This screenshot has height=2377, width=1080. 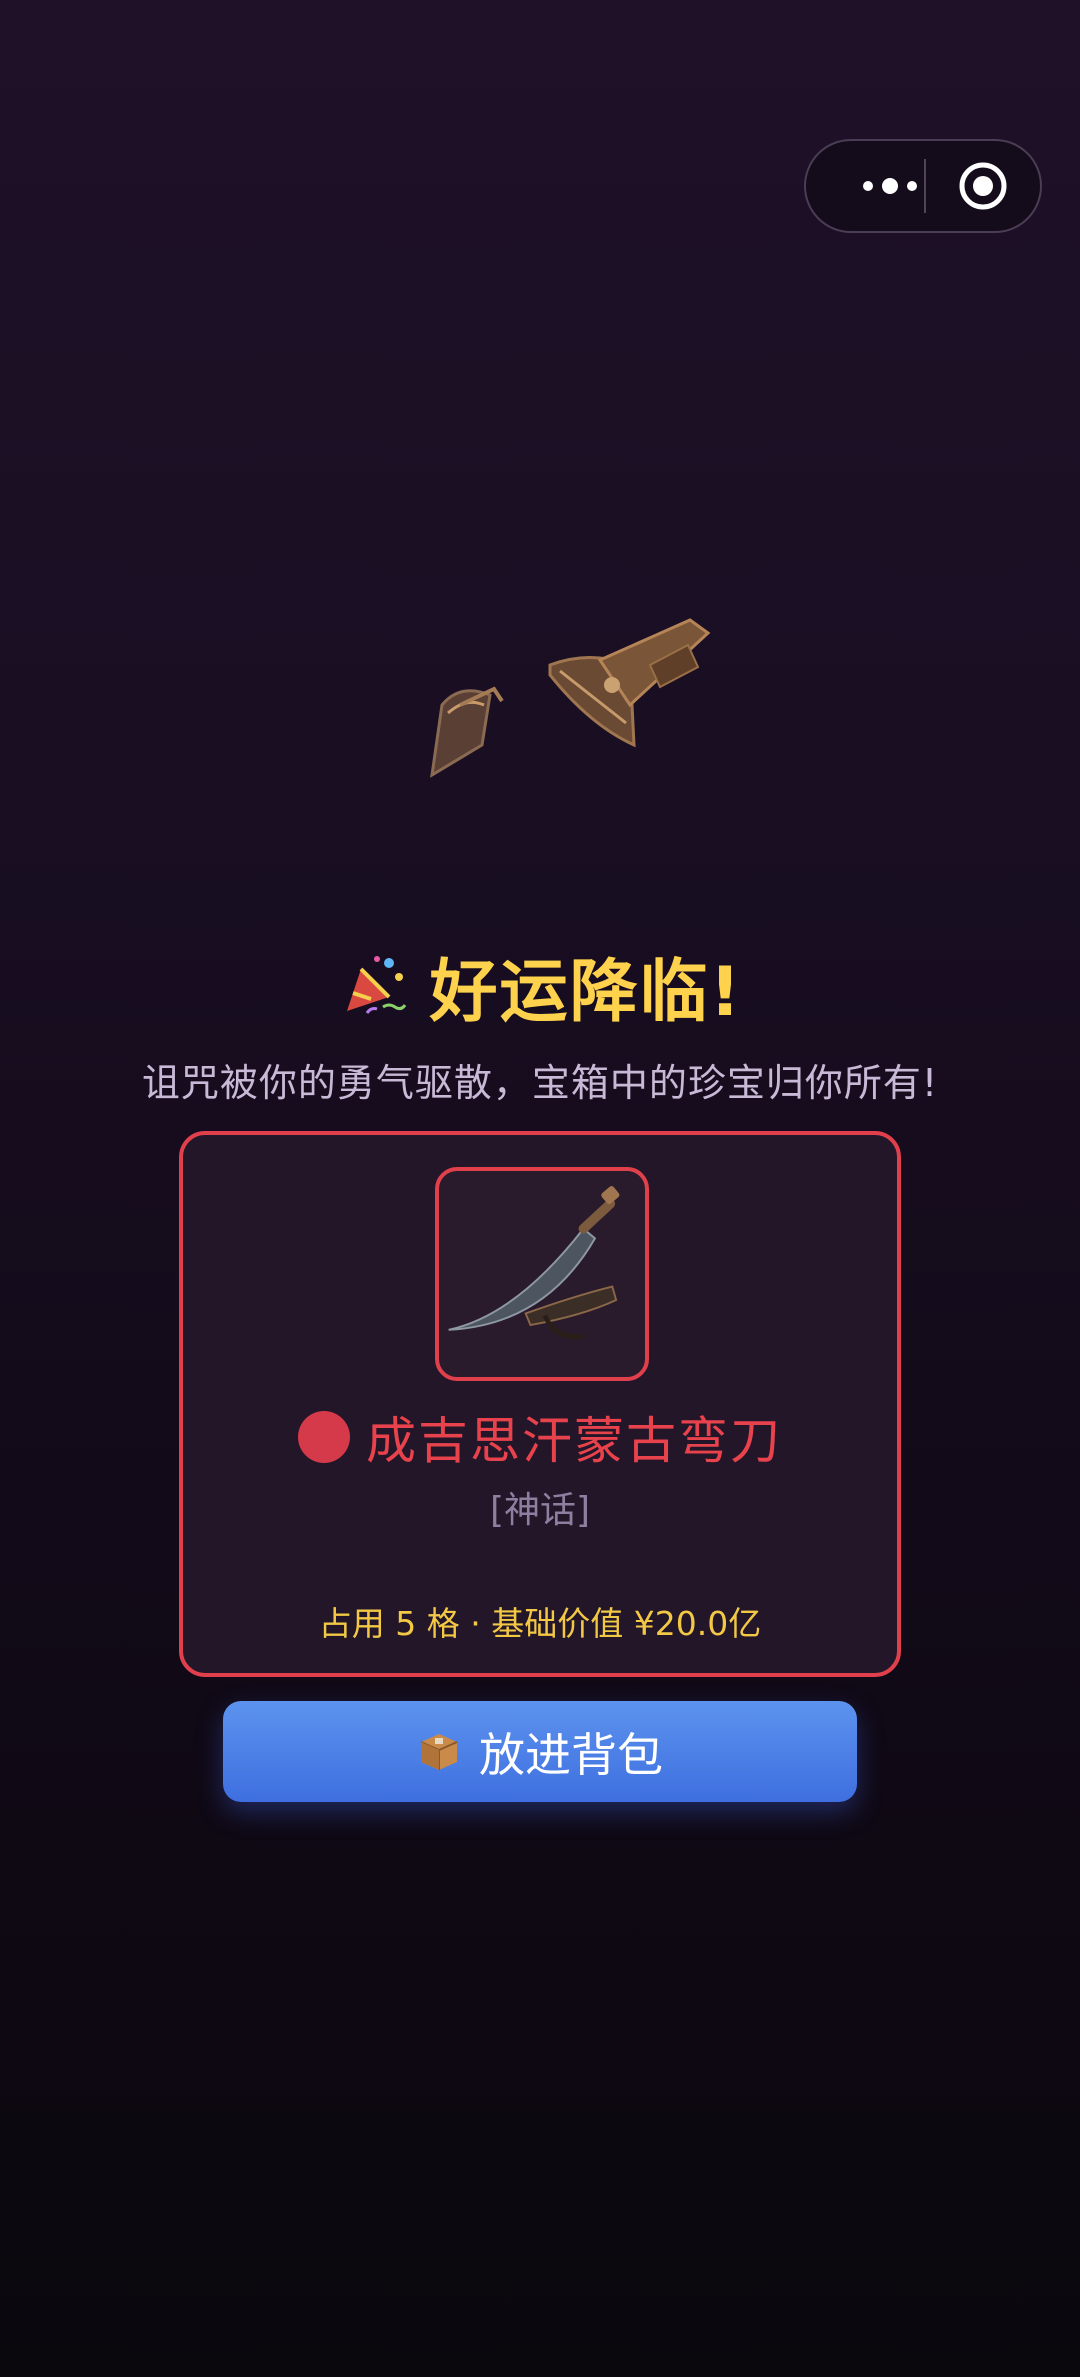 What do you see at coordinates (586, 992) in the screenshot?
I see `page-title: 好运降临!` at bounding box center [586, 992].